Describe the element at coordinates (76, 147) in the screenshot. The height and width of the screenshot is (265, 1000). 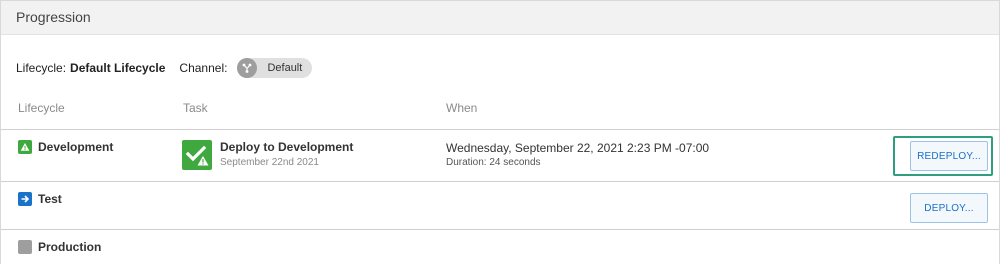
I see `phase-label: Development` at that location.